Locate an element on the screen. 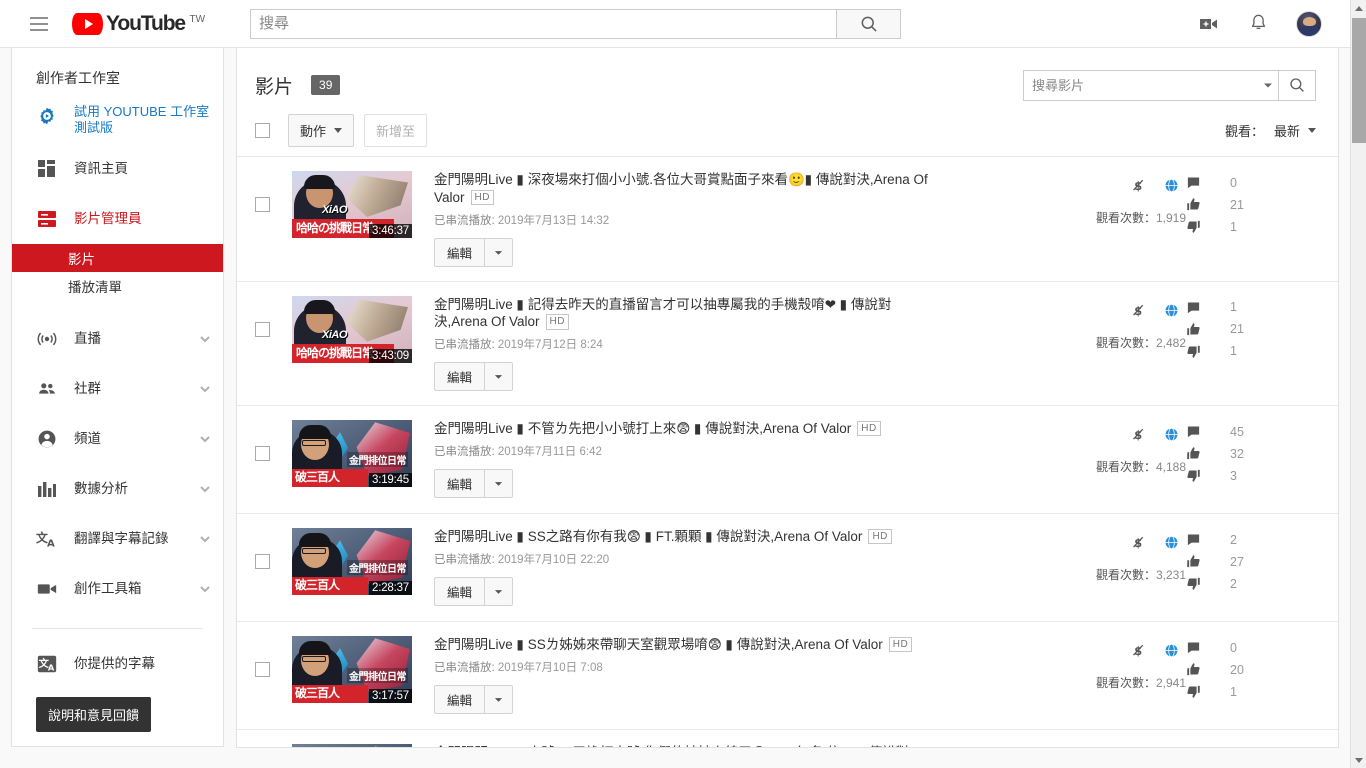  dislike-stat: 3 is located at coordinates (1251, 475).